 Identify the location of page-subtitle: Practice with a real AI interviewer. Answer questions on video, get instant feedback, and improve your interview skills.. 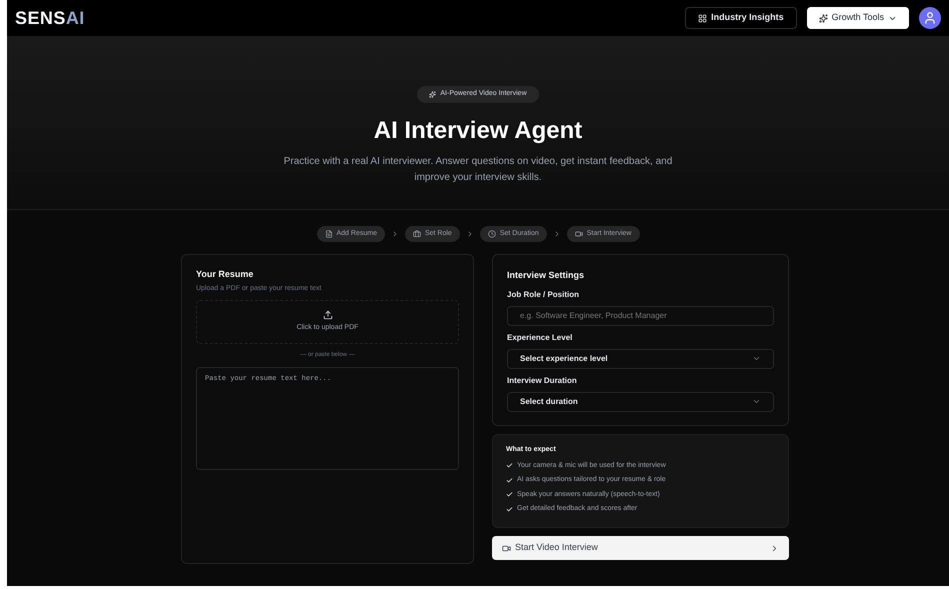
(478, 170).